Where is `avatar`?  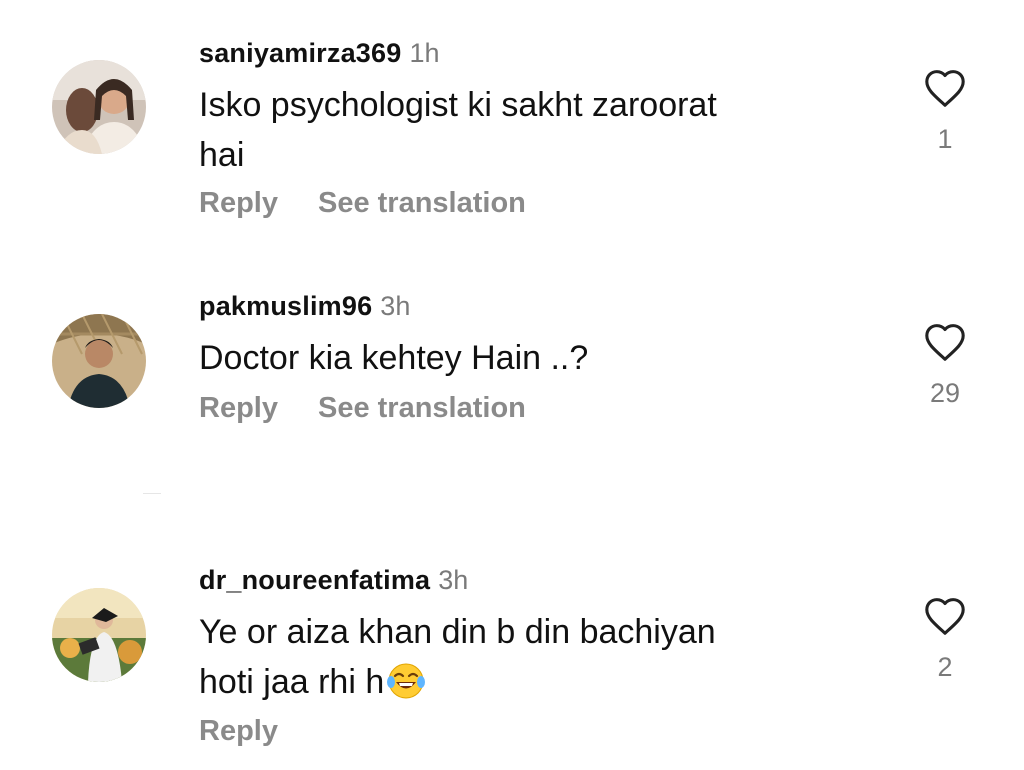 avatar is located at coordinates (99, 635).